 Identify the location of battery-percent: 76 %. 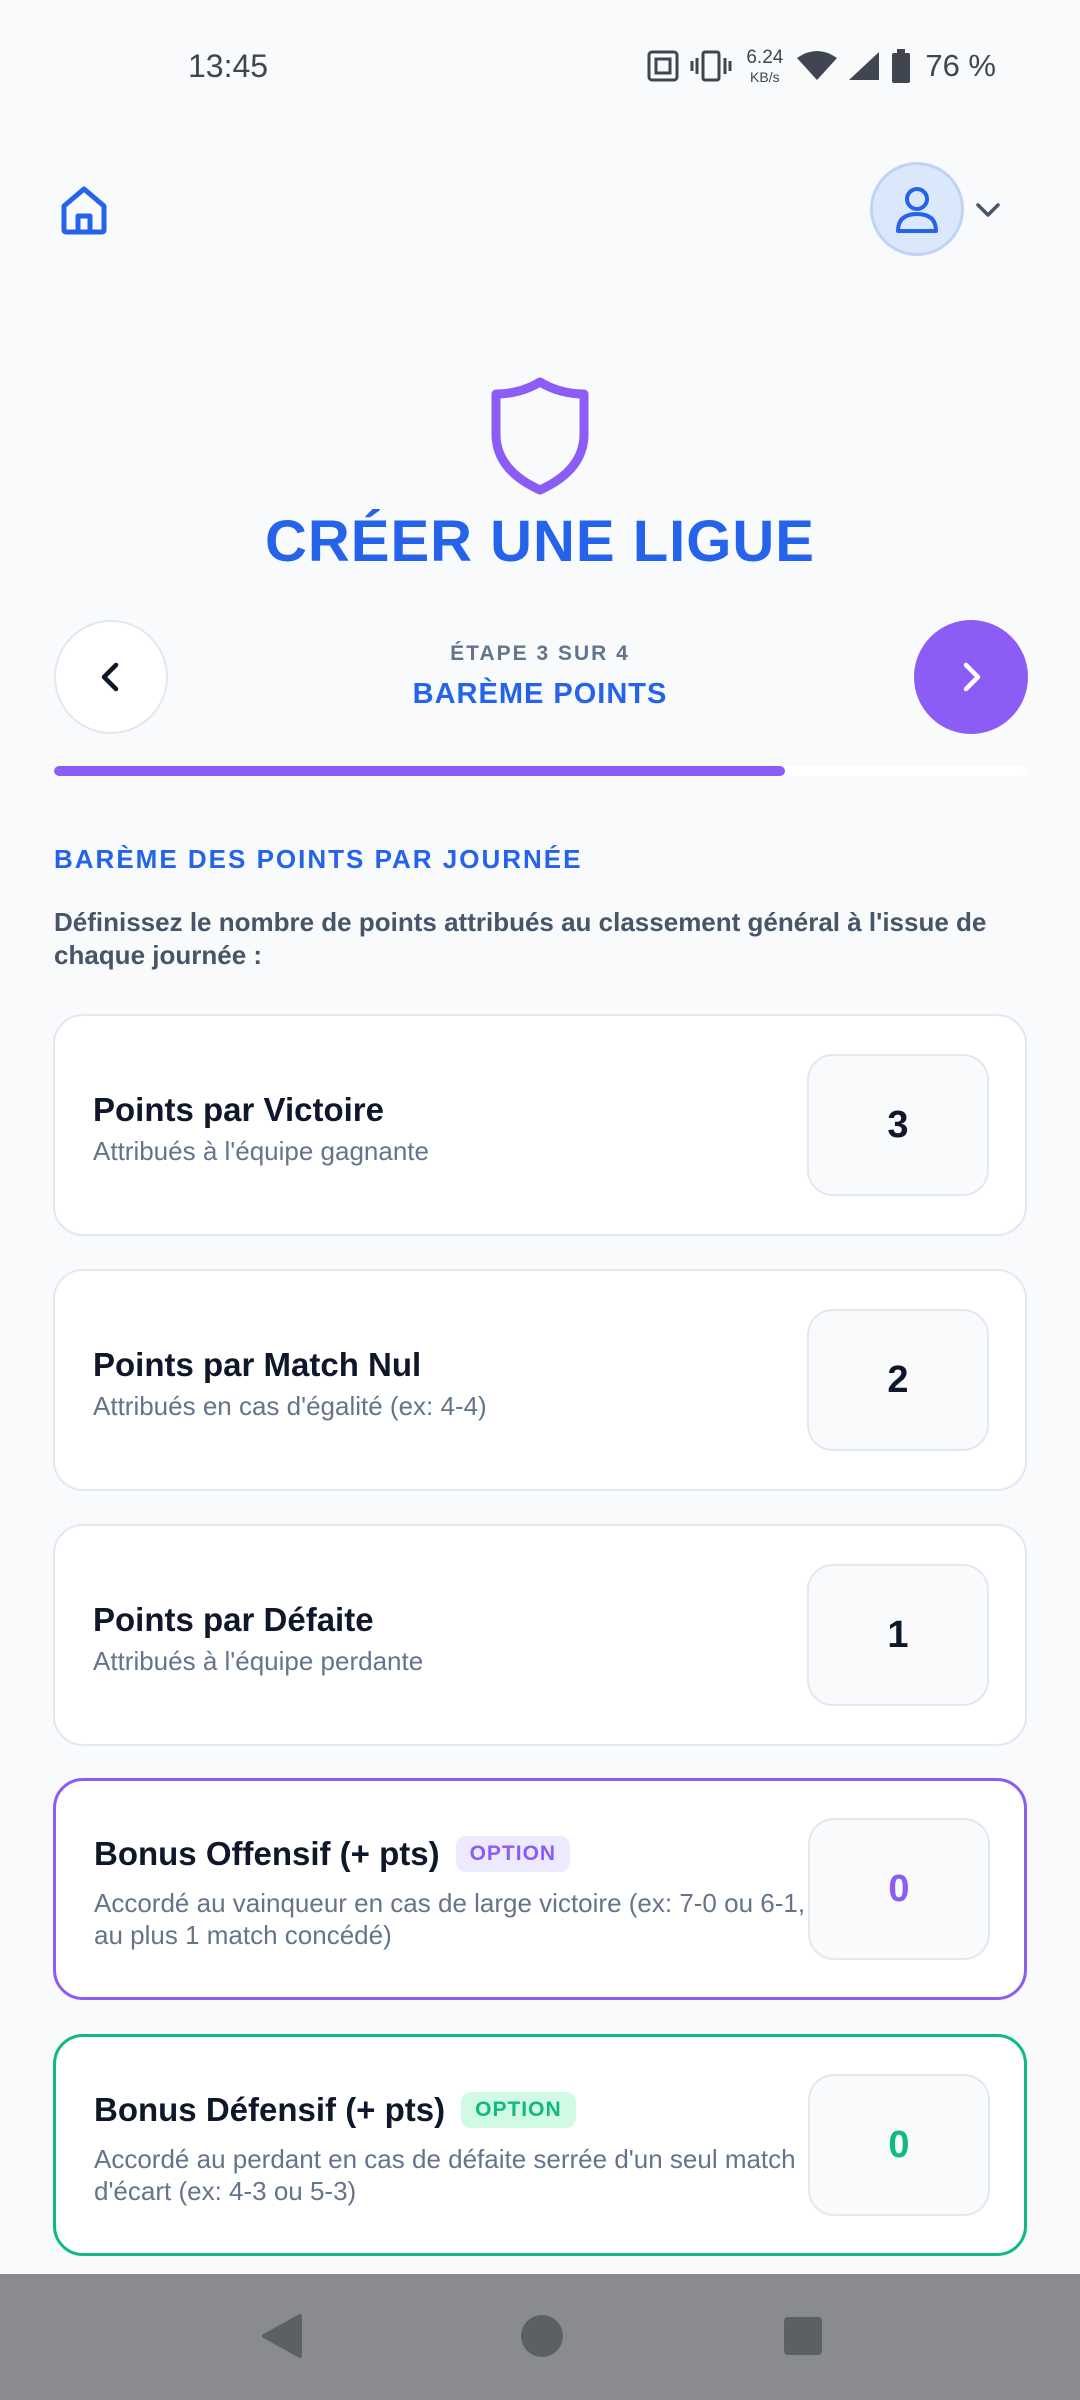
(960, 65).